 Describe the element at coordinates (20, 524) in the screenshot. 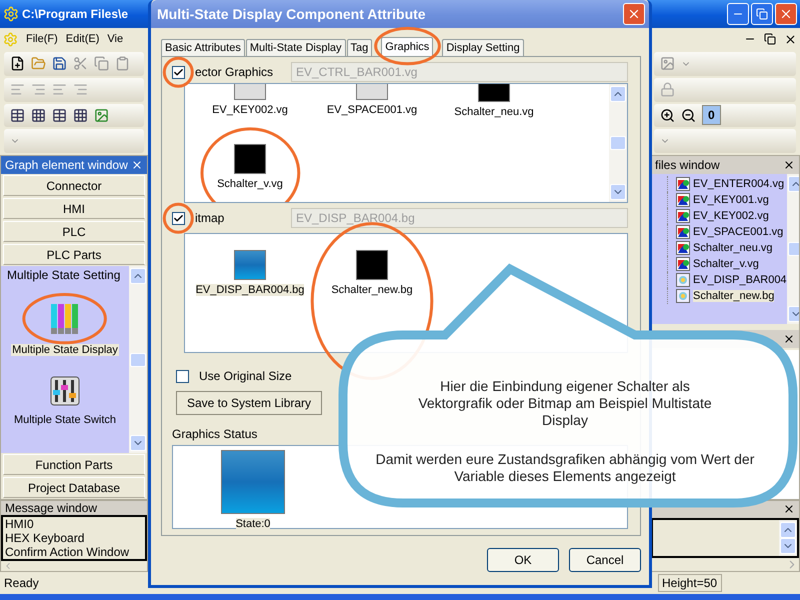

I see `message-line: HMI0` at that location.